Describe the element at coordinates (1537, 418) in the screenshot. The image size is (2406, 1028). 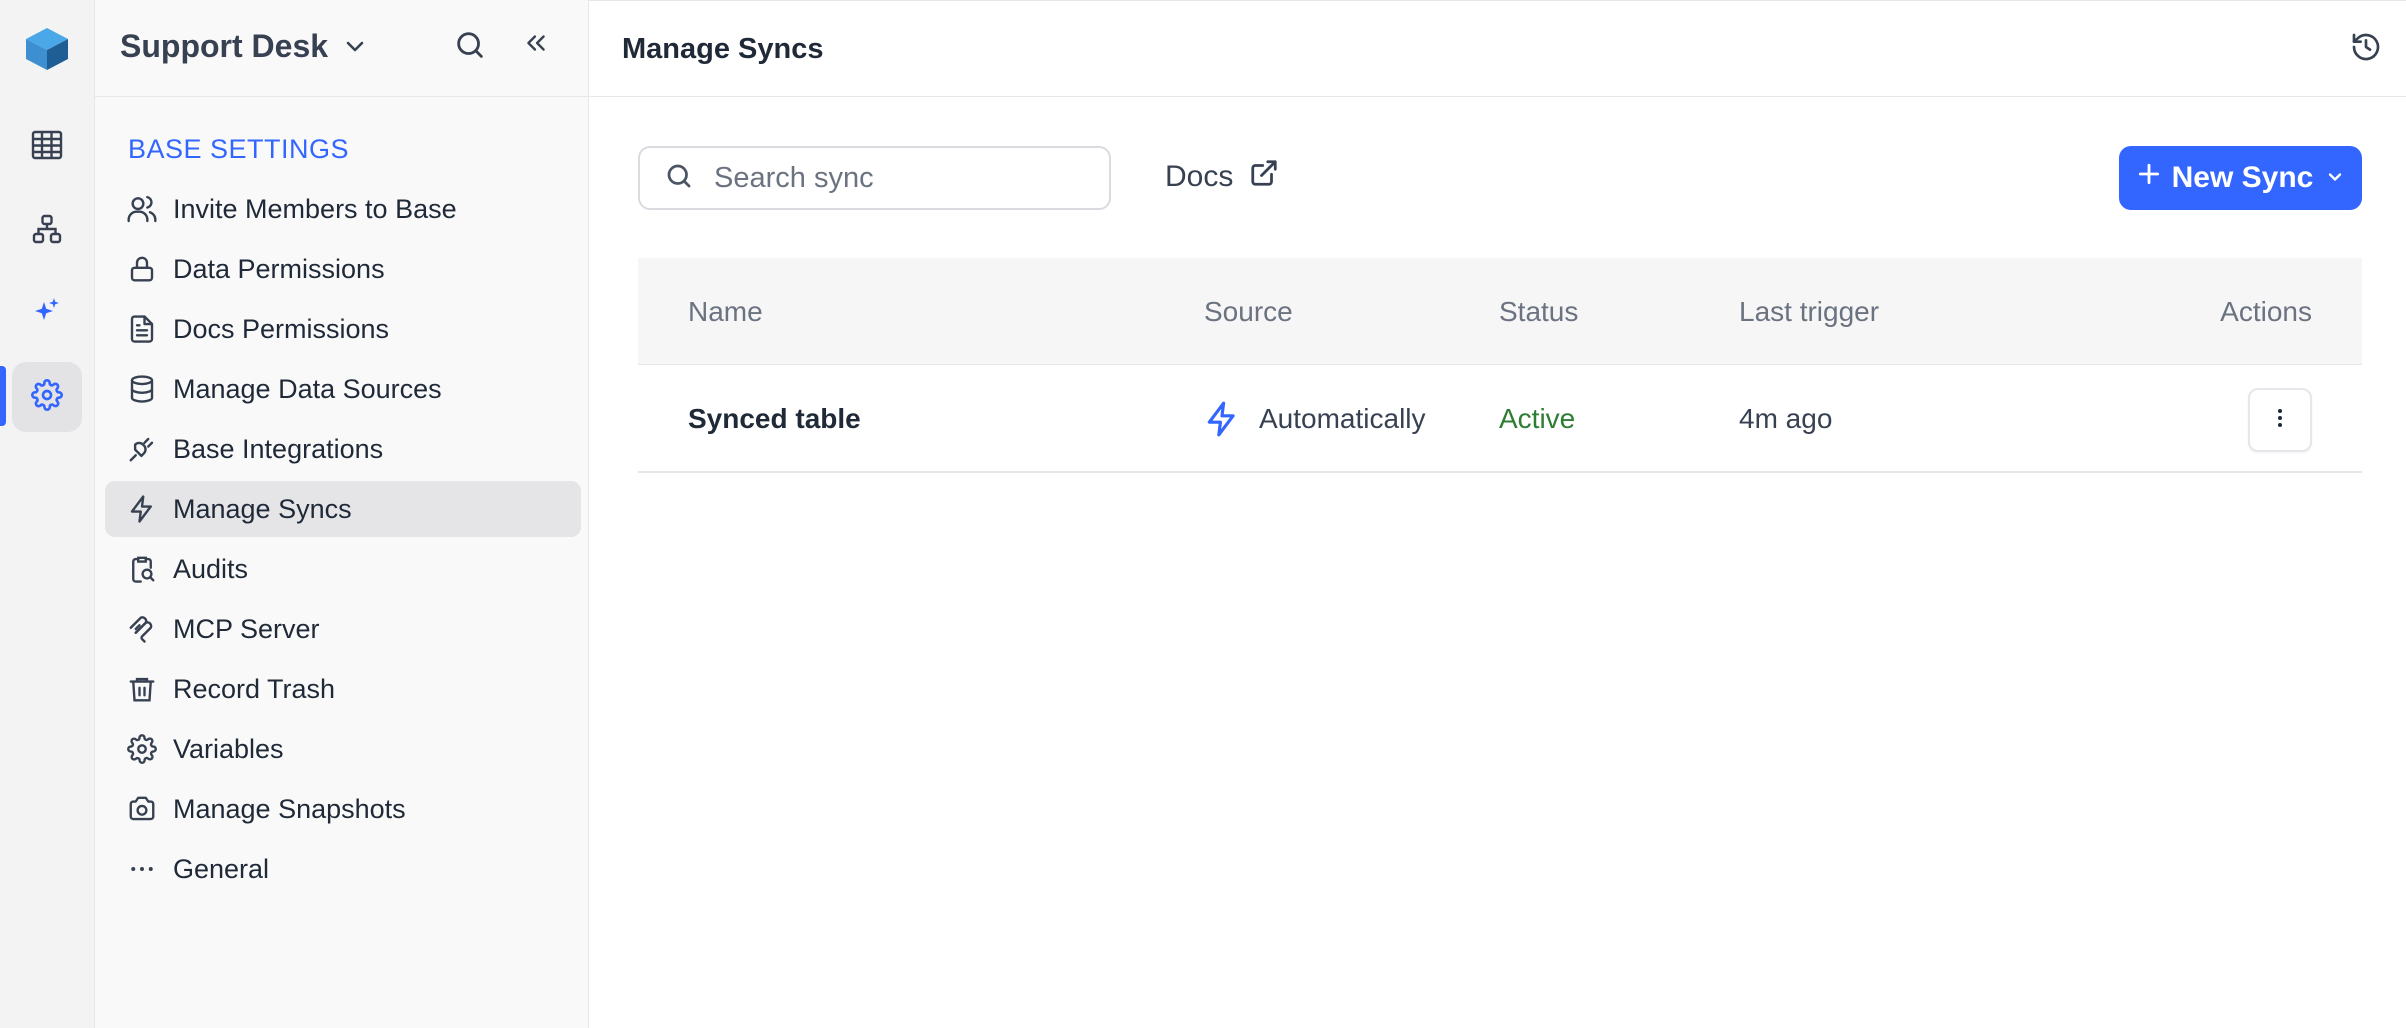
I see `status-badge: Active` at that location.